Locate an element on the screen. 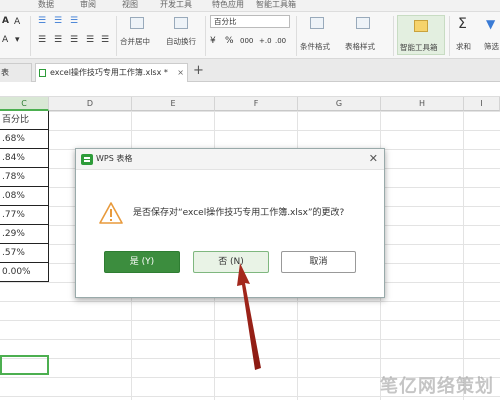 This screenshot has width=500, height=400. distribute-icon: ☰ is located at coordinates (105, 40).